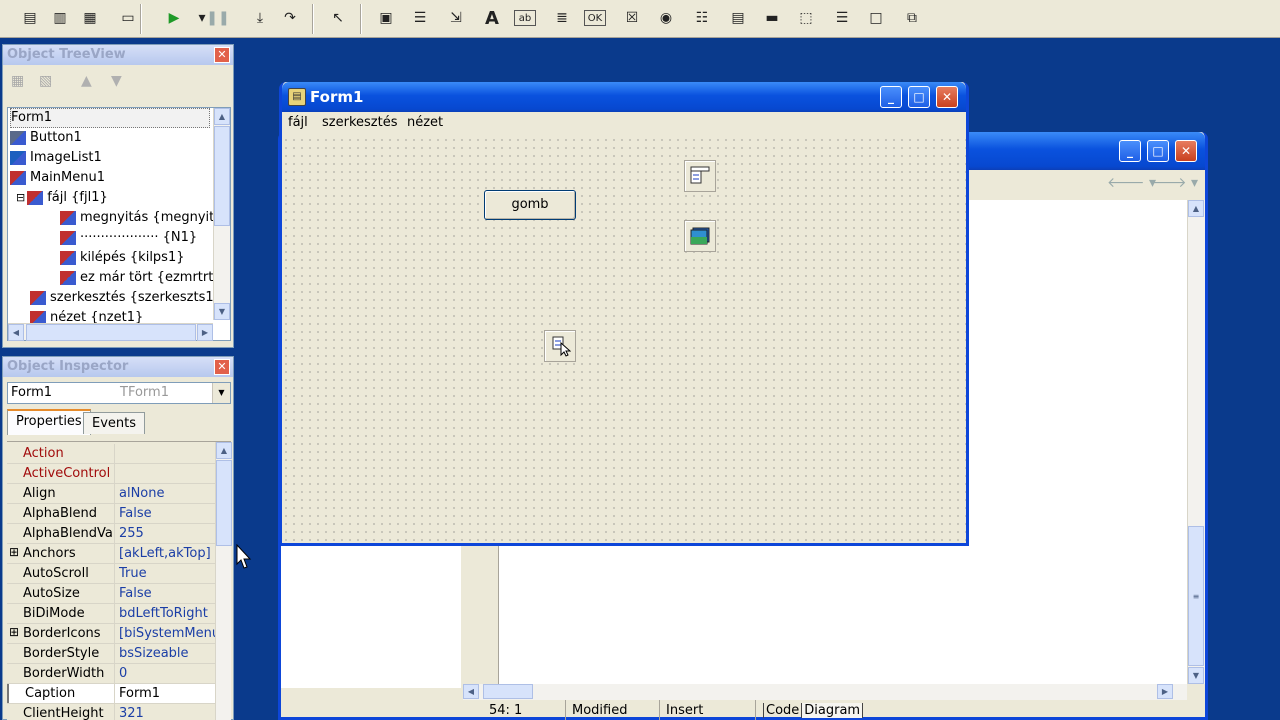 This screenshot has width=1280, height=720. What do you see at coordinates (222, 367) in the screenshot?
I see `inspector-close-icon: ✕` at bounding box center [222, 367].